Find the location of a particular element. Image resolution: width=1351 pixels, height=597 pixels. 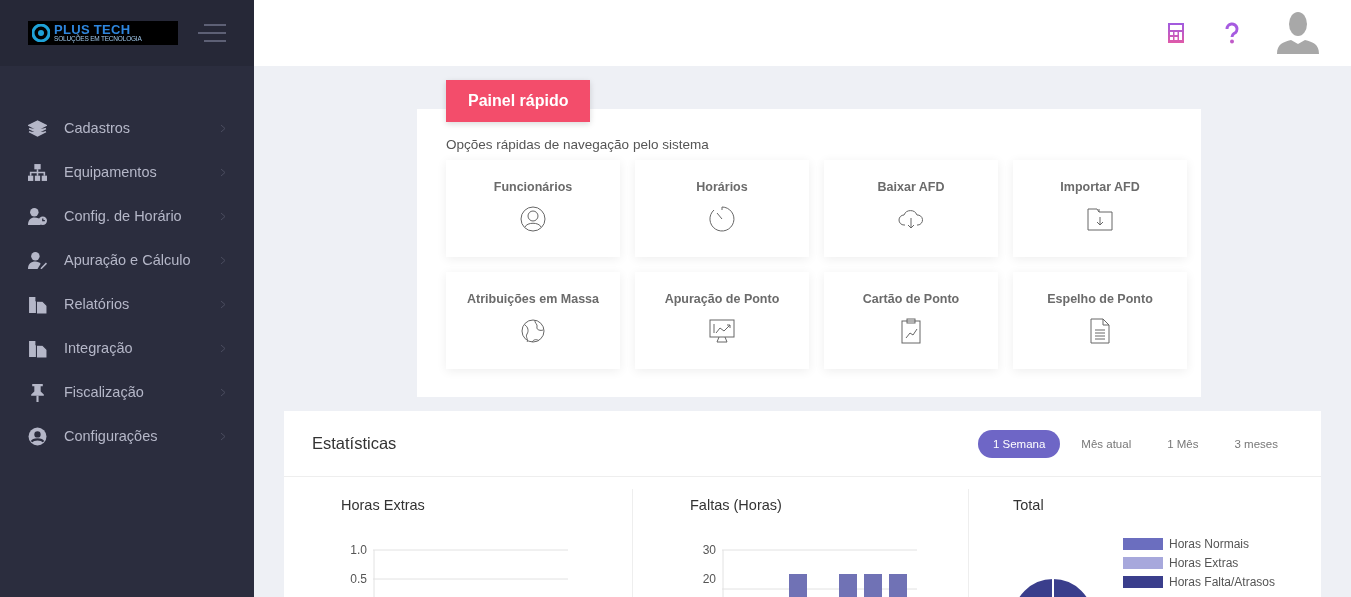

period-tab: 1 Semana is located at coordinates (1019, 443).